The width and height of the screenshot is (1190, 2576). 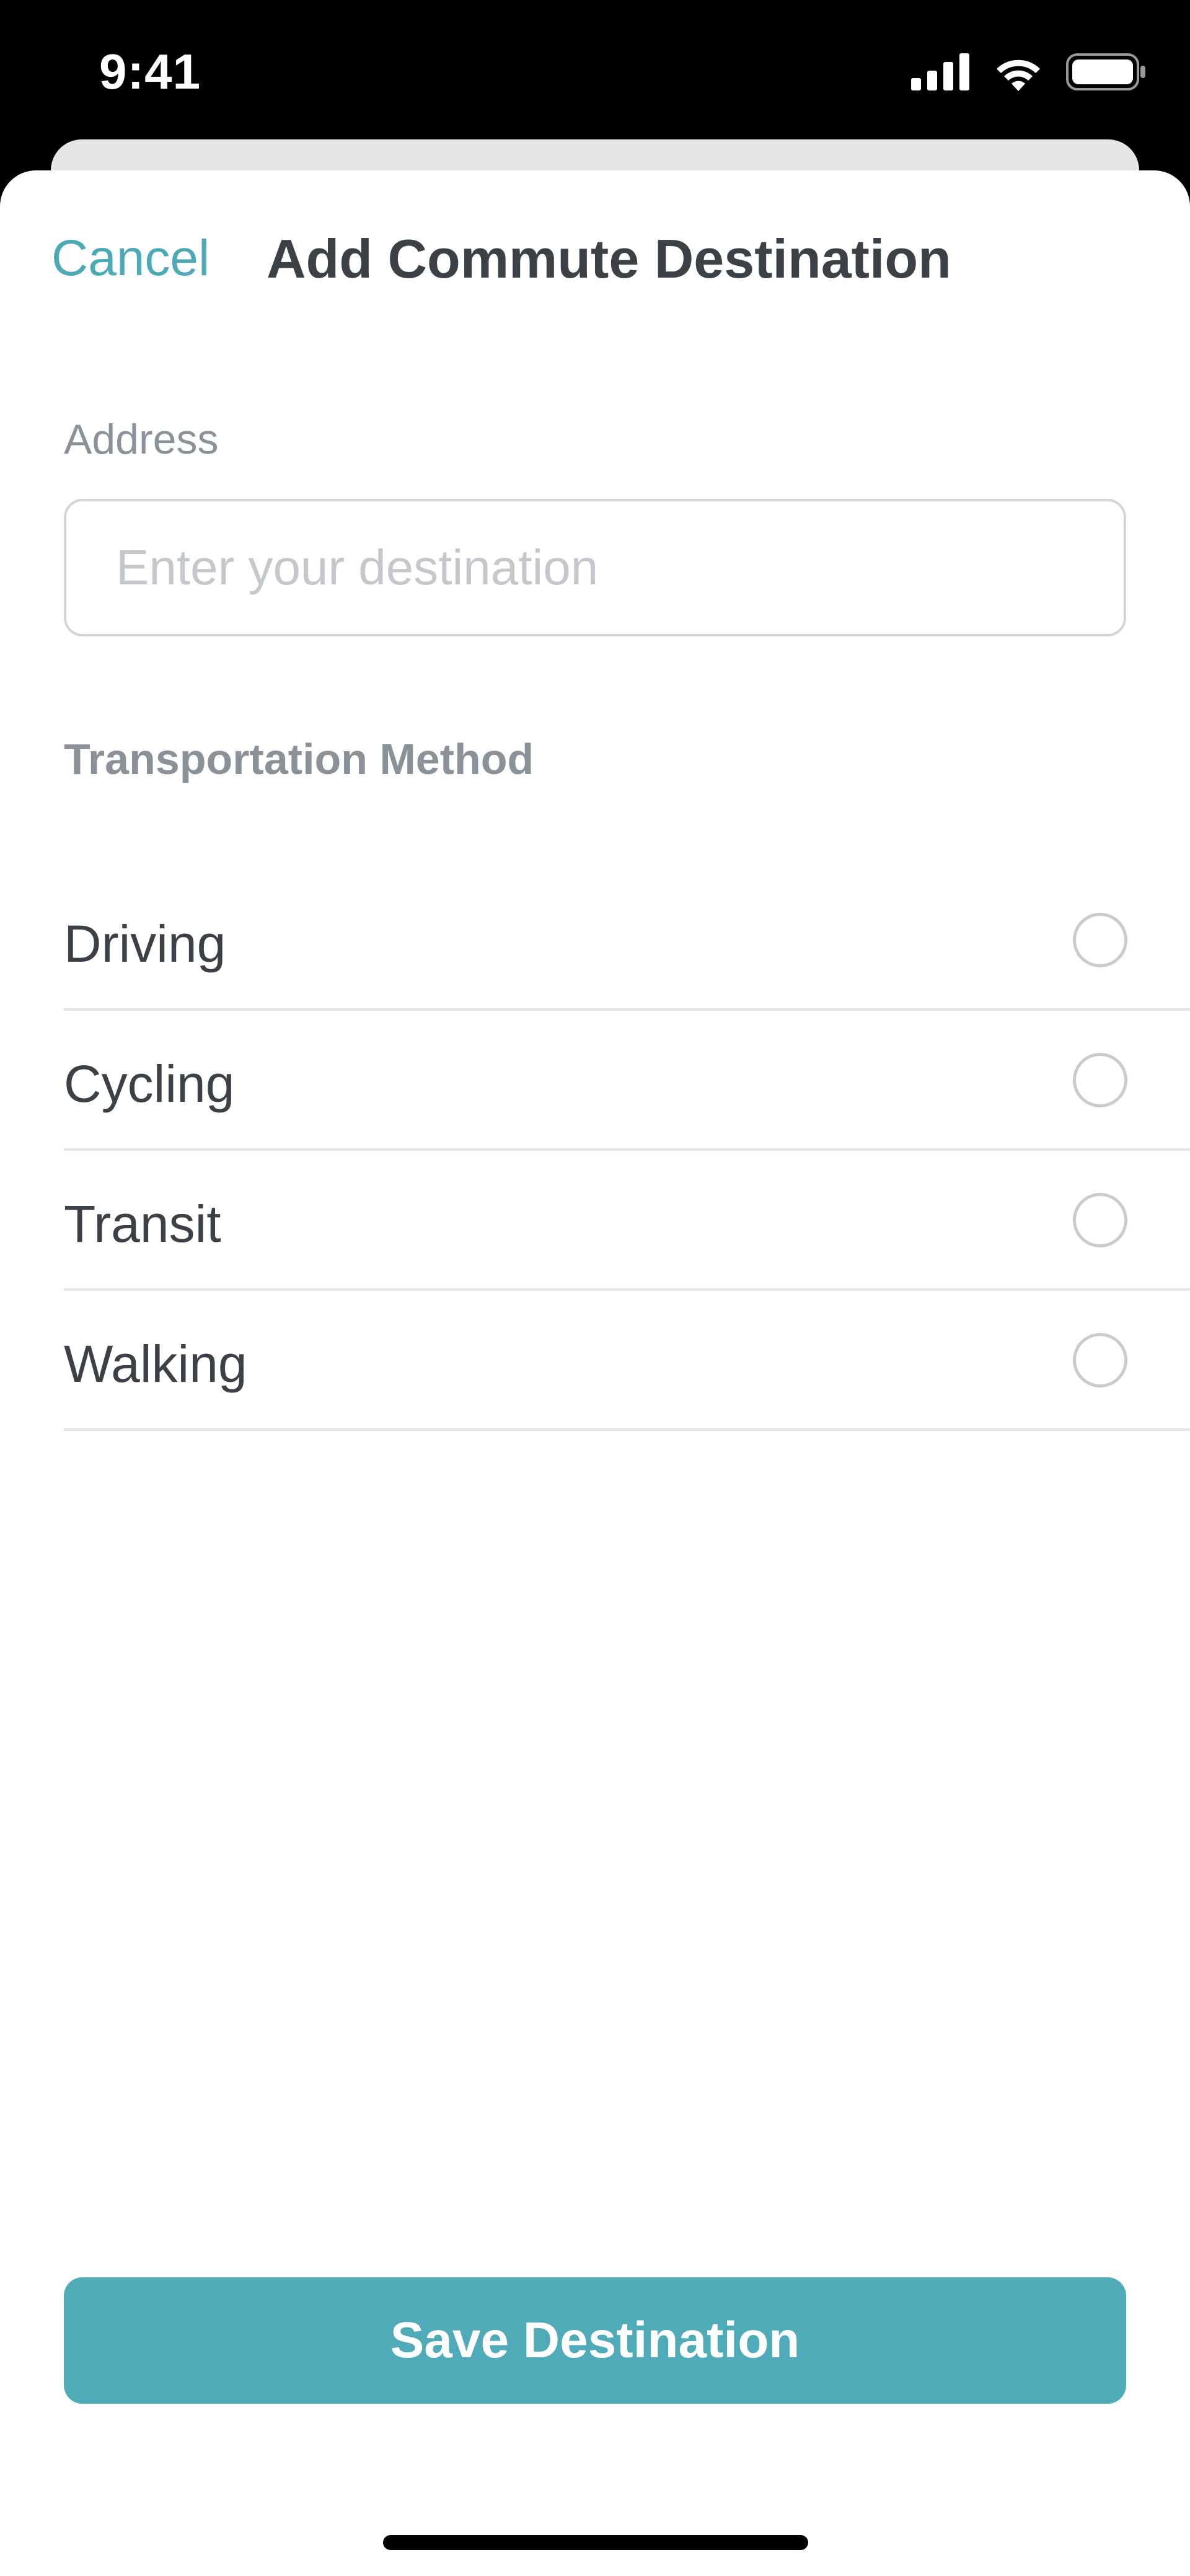 I want to click on cancel-button: Cancel, so click(x=130, y=258).